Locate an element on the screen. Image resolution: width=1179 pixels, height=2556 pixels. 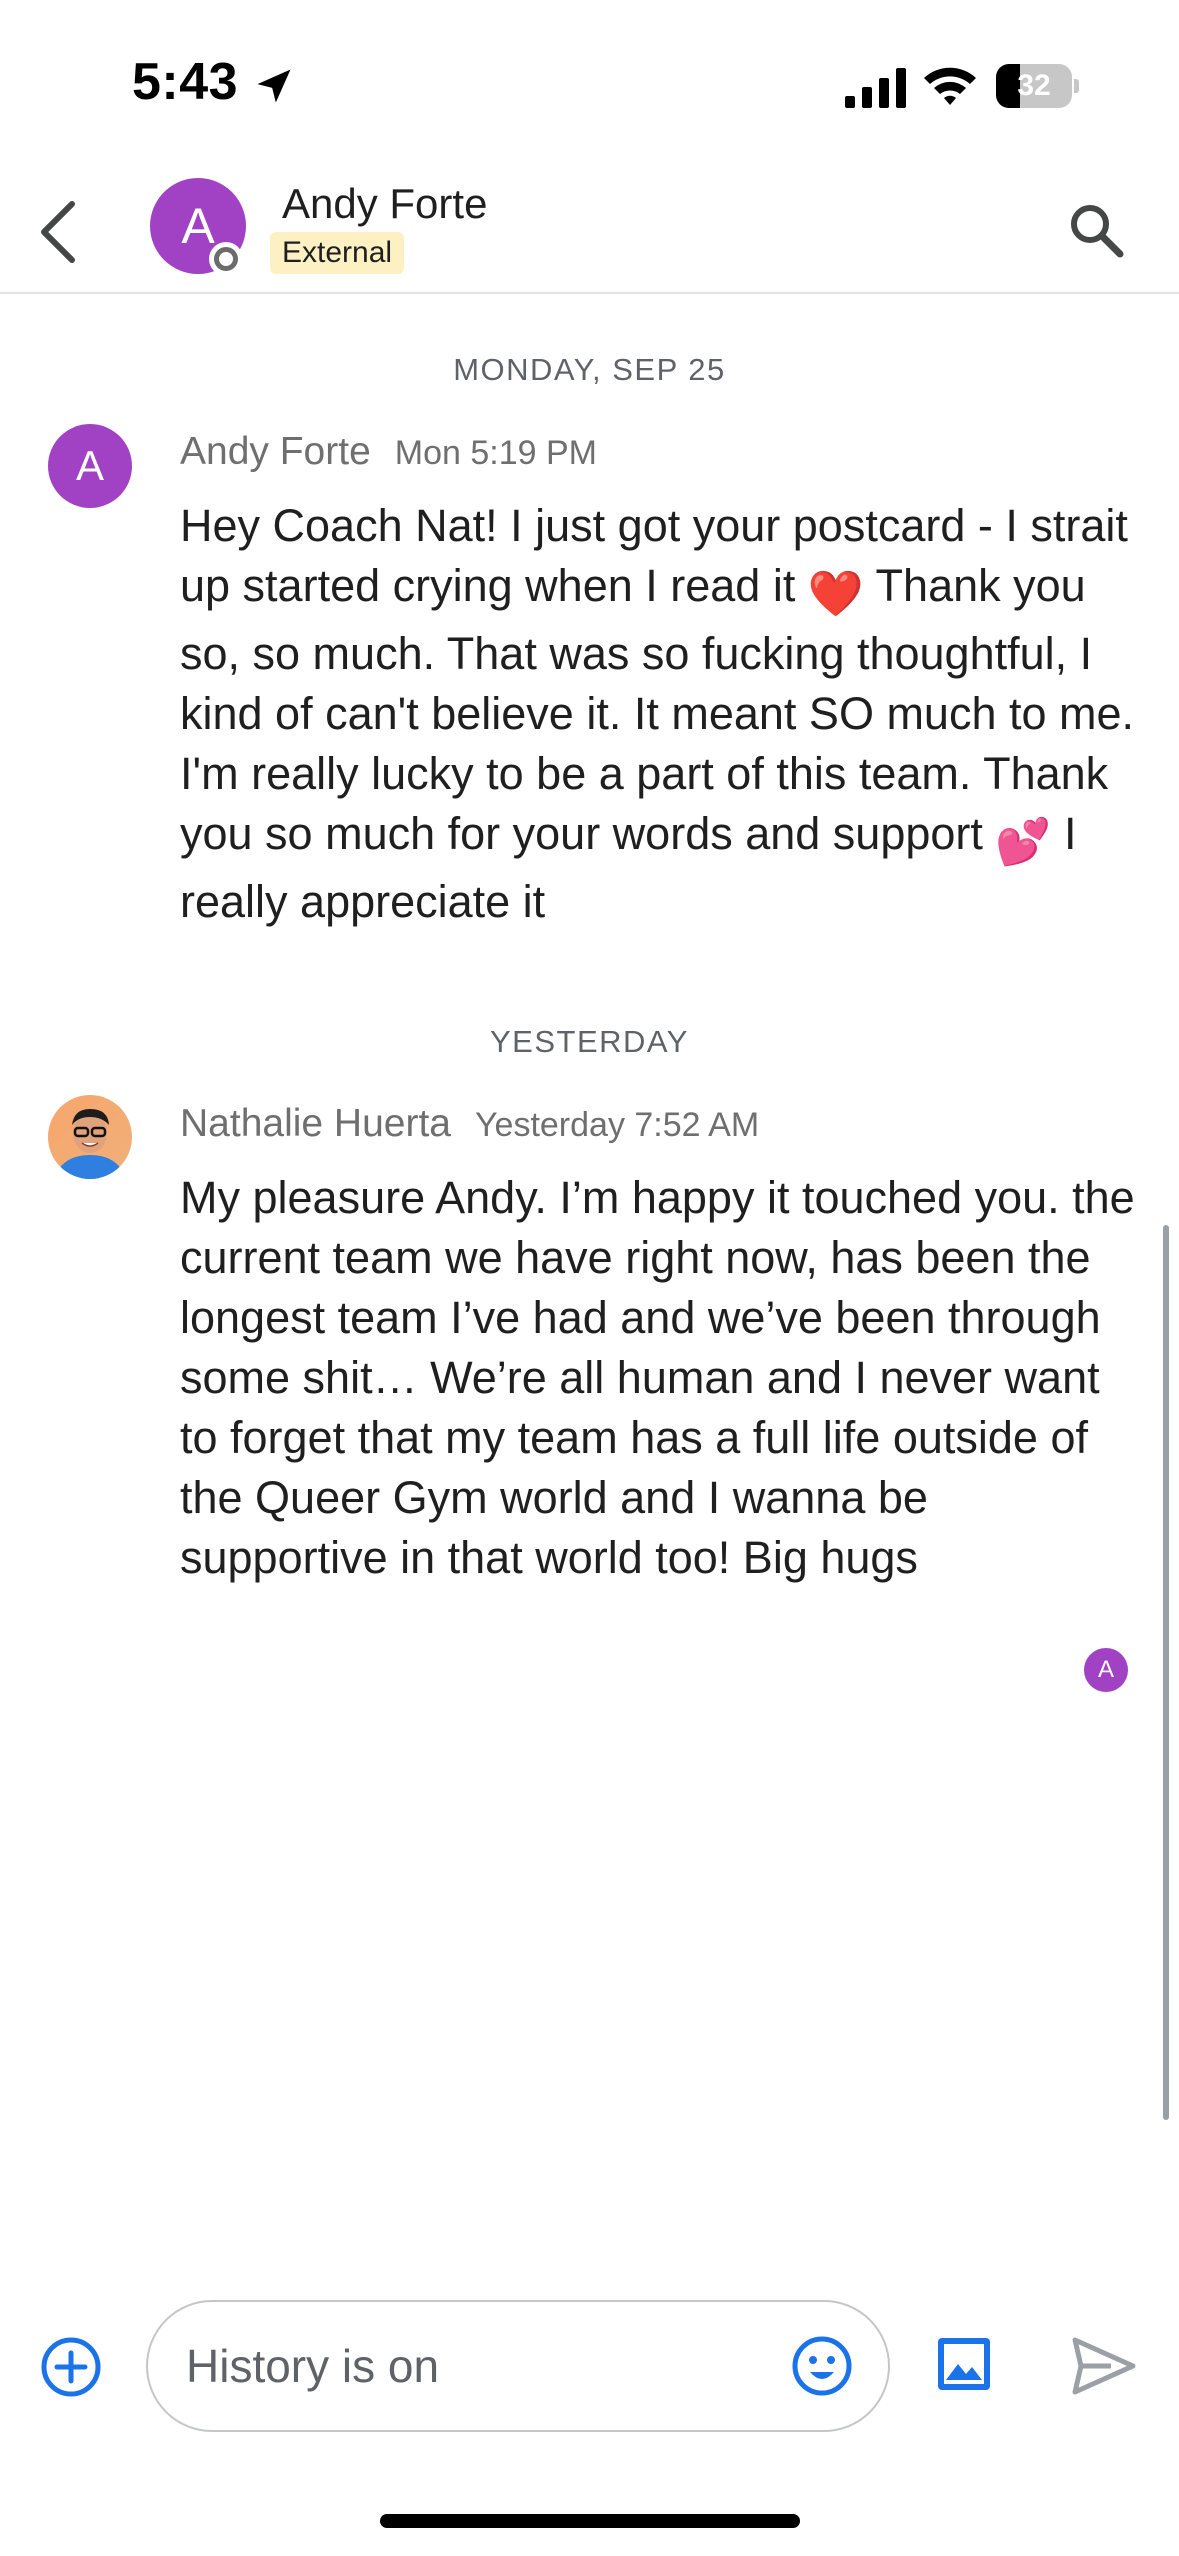
sender-avatar-photo is located at coordinates (90, 1137).